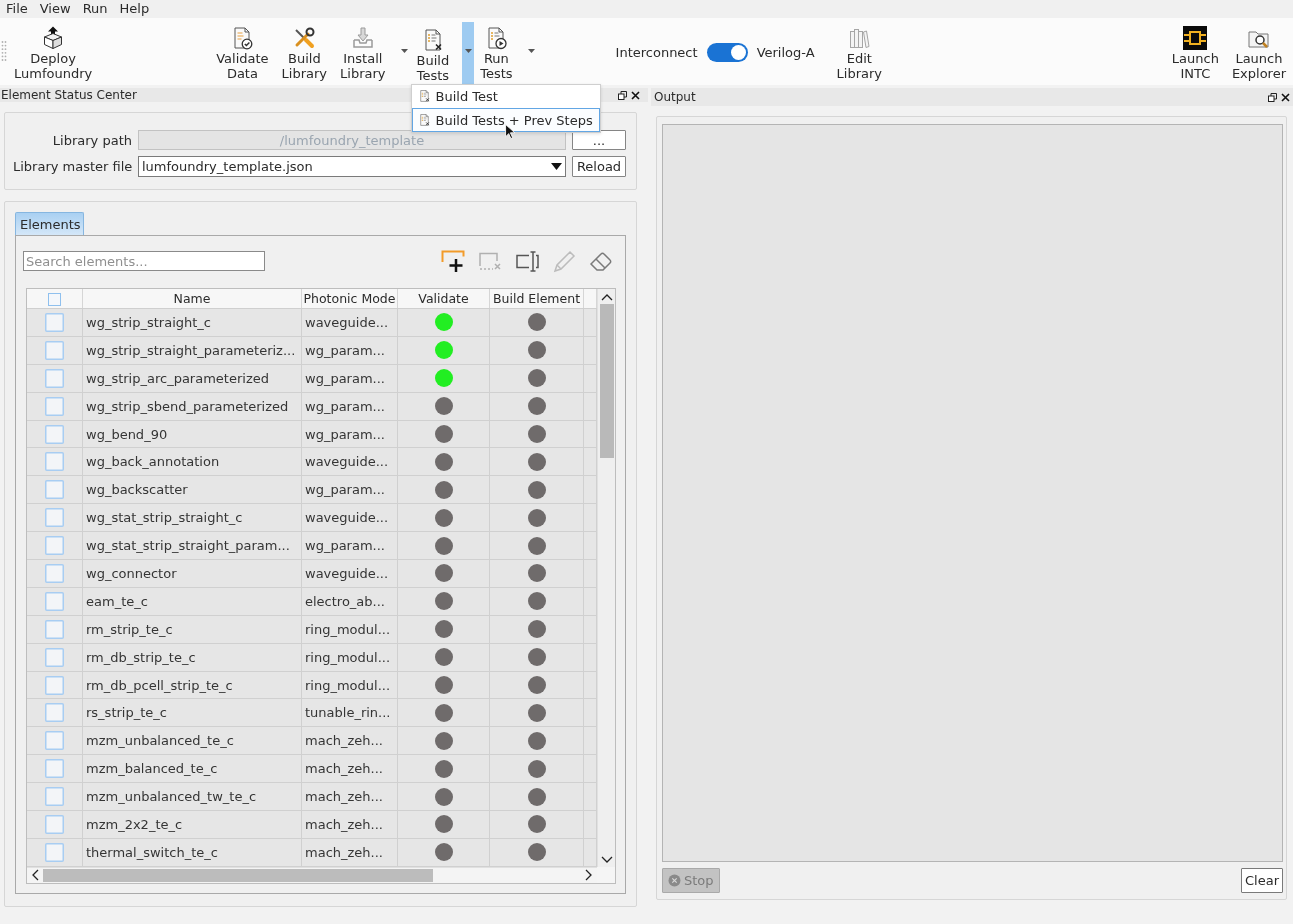  What do you see at coordinates (4, 51) in the screenshot?
I see `grip-handle-icon` at bounding box center [4, 51].